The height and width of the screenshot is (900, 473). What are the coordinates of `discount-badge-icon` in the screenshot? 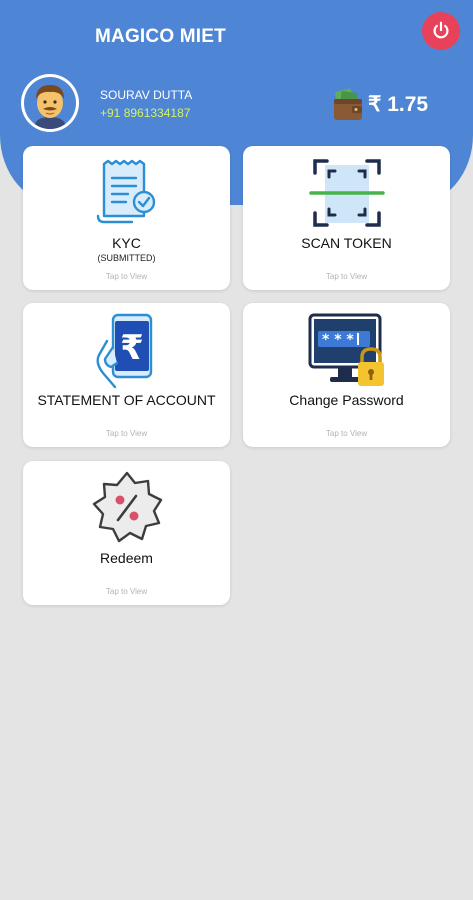 It's located at (127, 507).